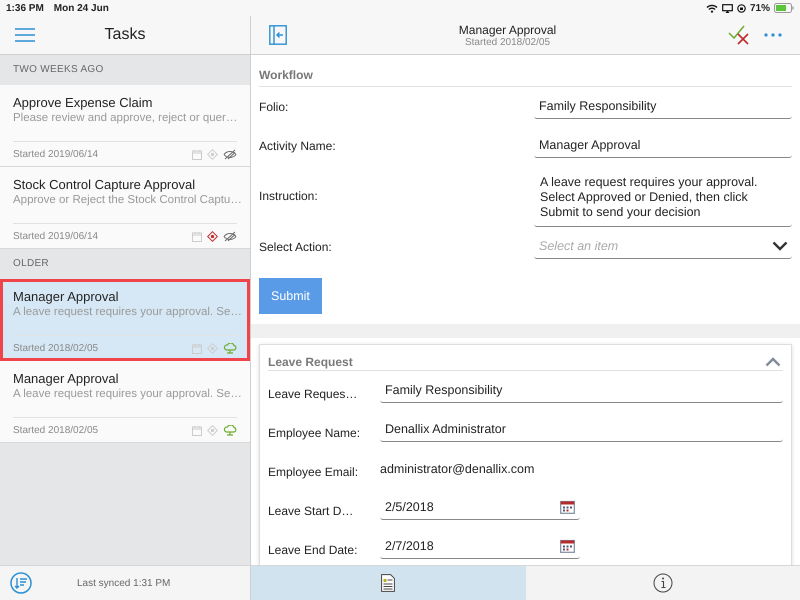  Describe the element at coordinates (104, 184) in the screenshot. I see `task-title: Stock Control Capture Approval` at that location.